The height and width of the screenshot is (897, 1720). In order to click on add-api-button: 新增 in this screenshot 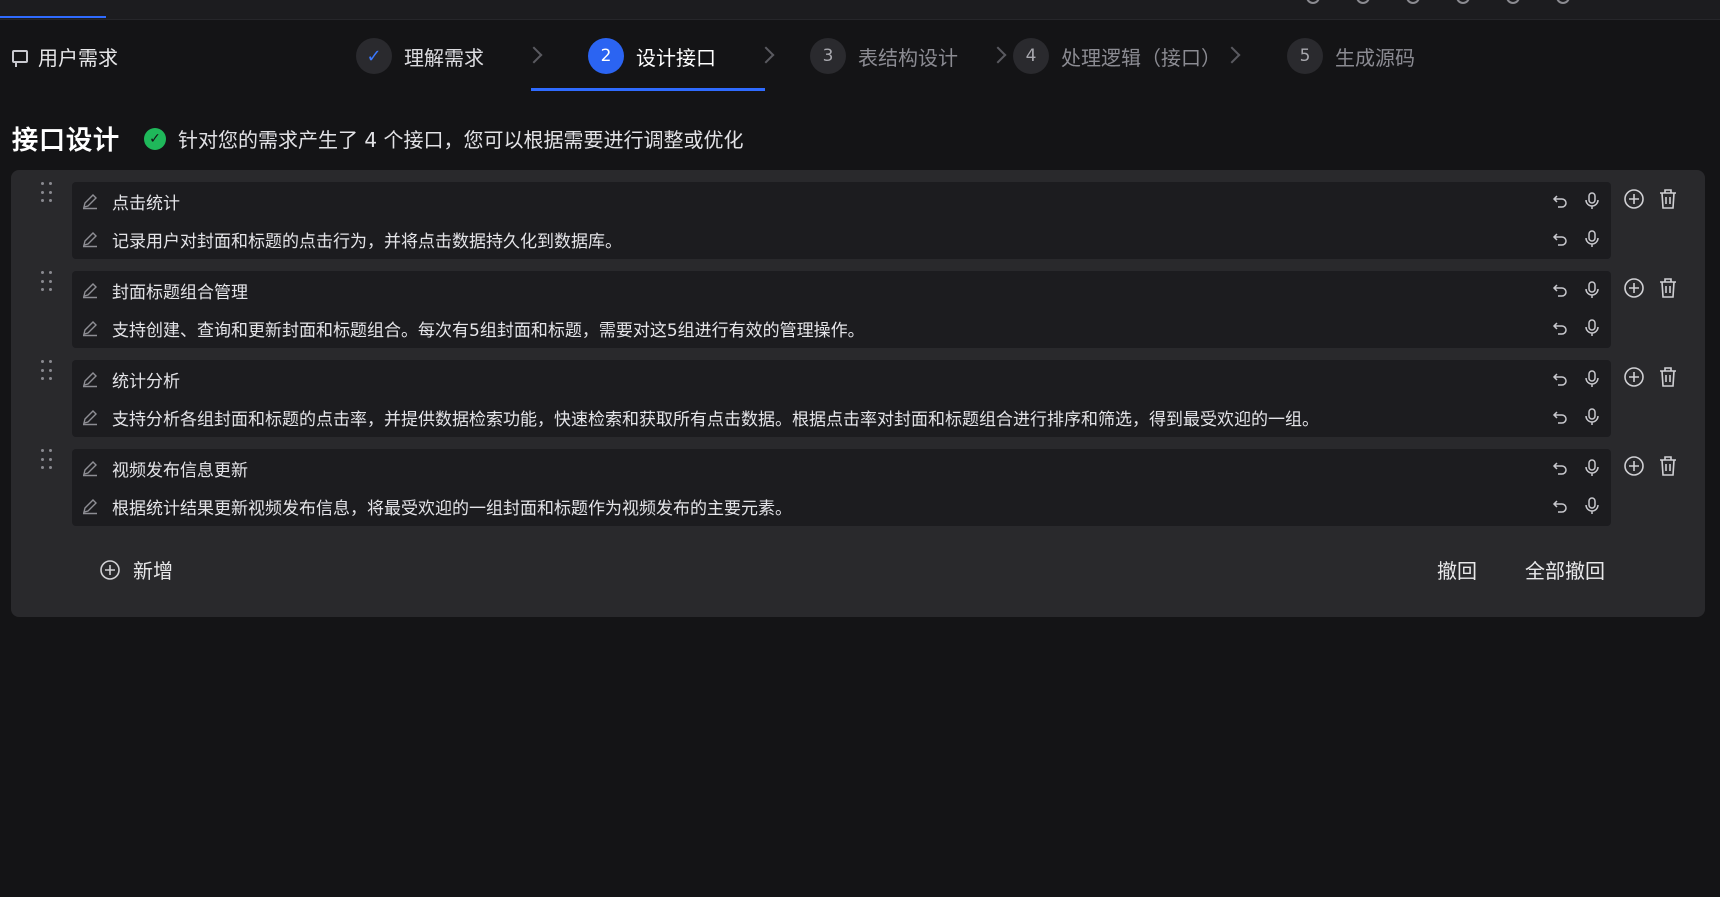, I will do `click(136, 569)`.